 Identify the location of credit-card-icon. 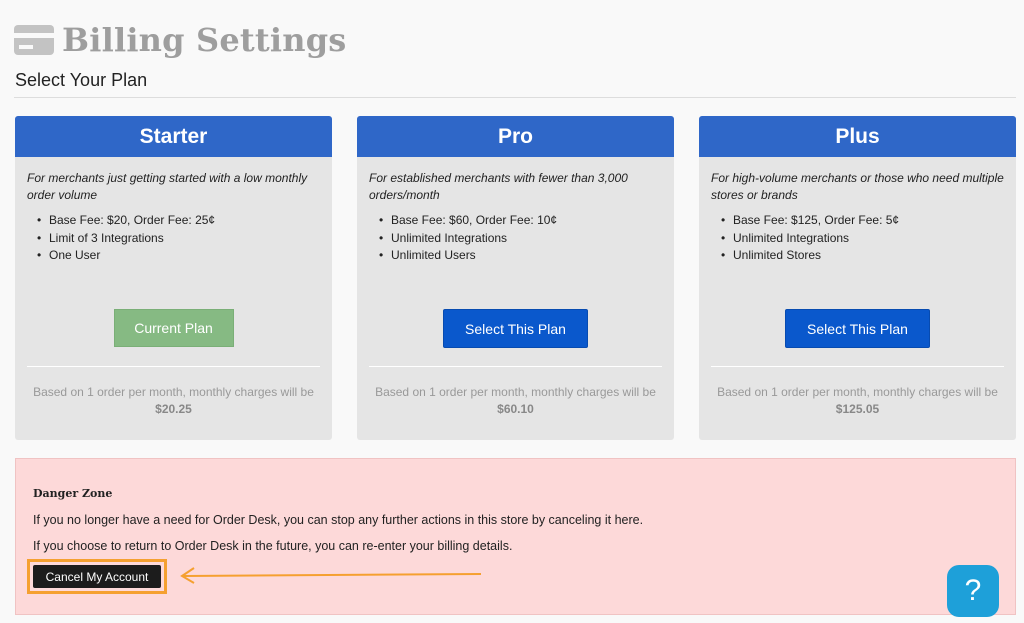
(34, 40).